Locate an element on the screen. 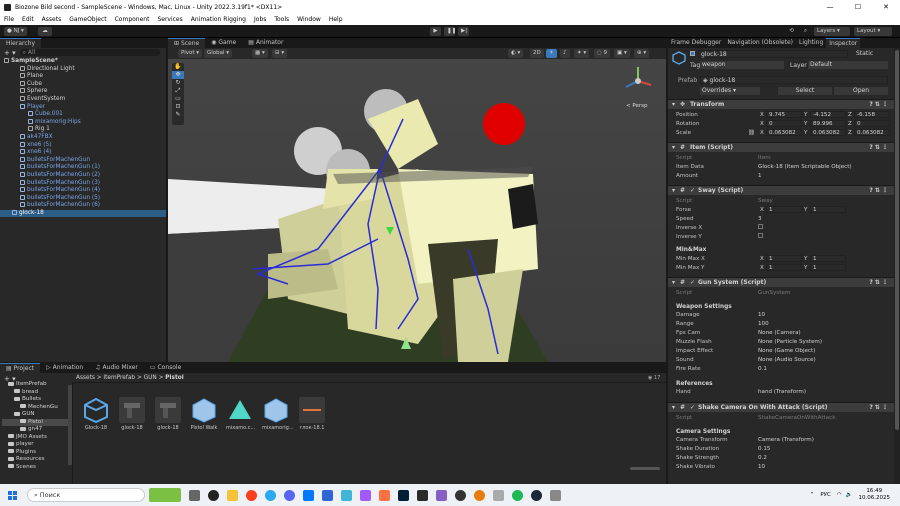 Image resolution: width=900 pixels, height=506 pixels. tab-project: ▤ Project is located at coordinates (20, 368).